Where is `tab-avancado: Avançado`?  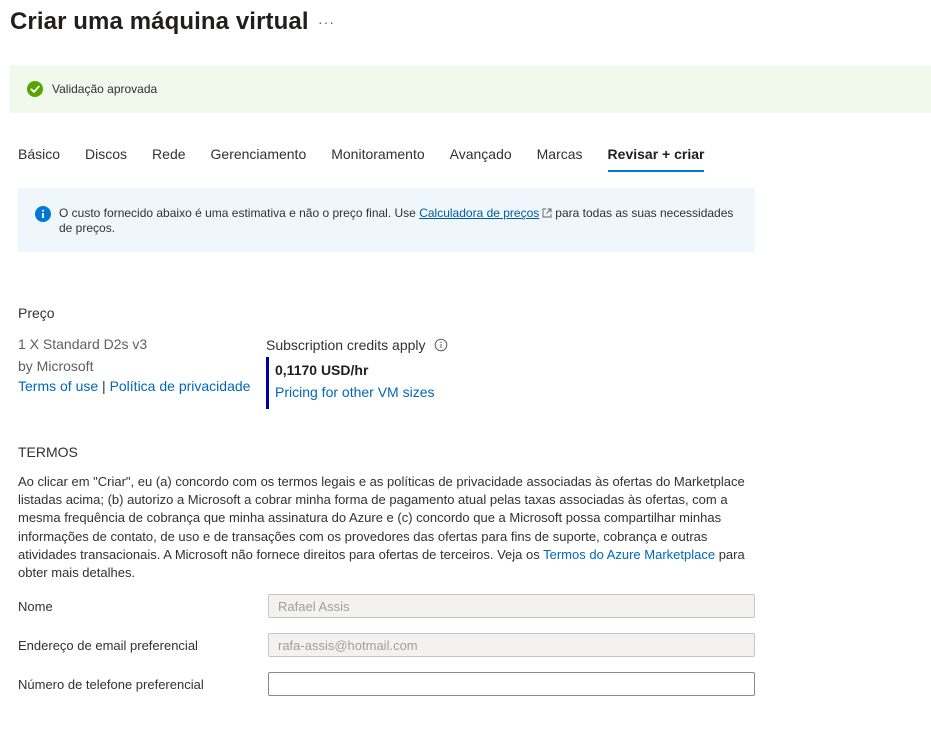 tab-avancado: Avançado is located at coordinates (481, 158).